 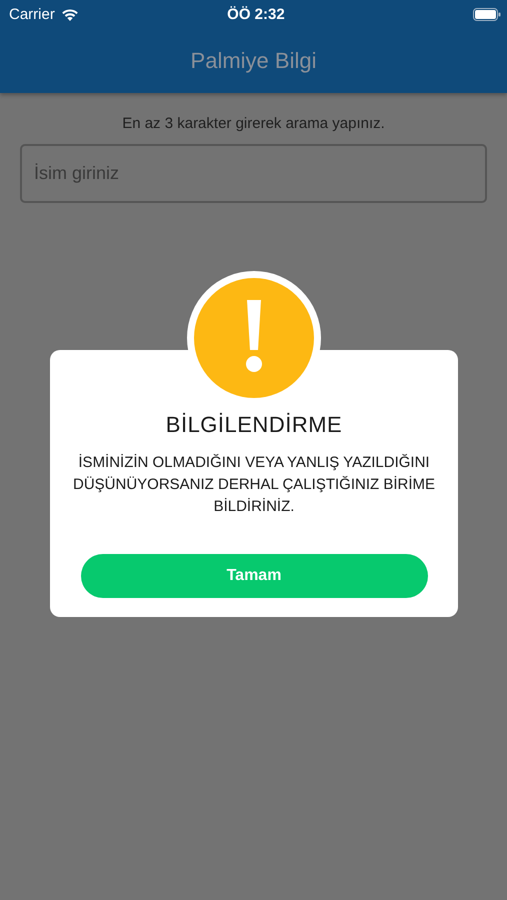 What do you see at coordinates (253, 123) in the screenshot?
I see `search-hint: En az 3 karakter girerek arama yapınız.` at bounding box center [253, 123].